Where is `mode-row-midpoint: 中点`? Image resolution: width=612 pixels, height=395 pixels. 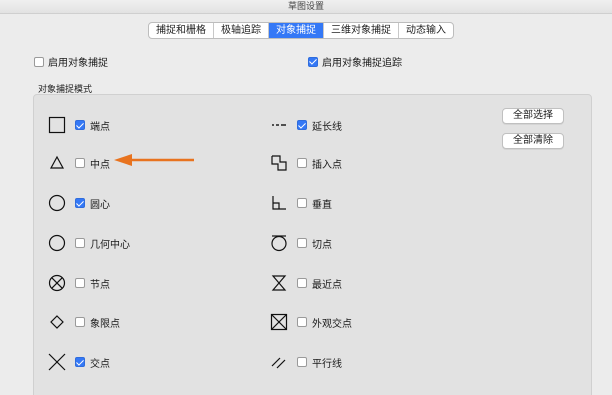 mode-row-midpoint: 中点 is located at coordinates (79, 163).